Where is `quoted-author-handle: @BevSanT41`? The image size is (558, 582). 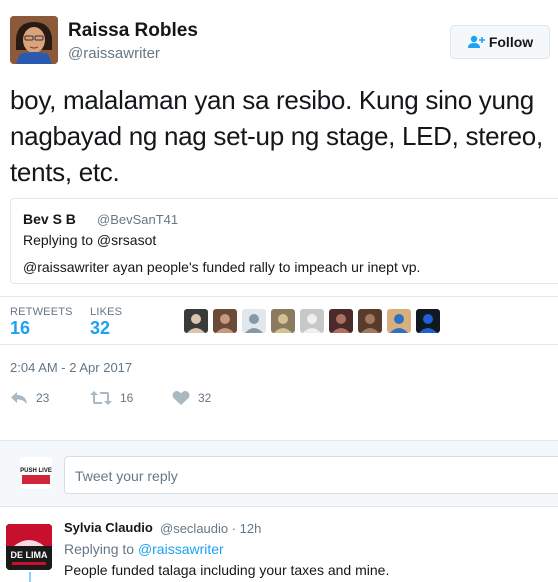 quoted-author-handle: @BevSanT41 is located at coordinates (138, 219).